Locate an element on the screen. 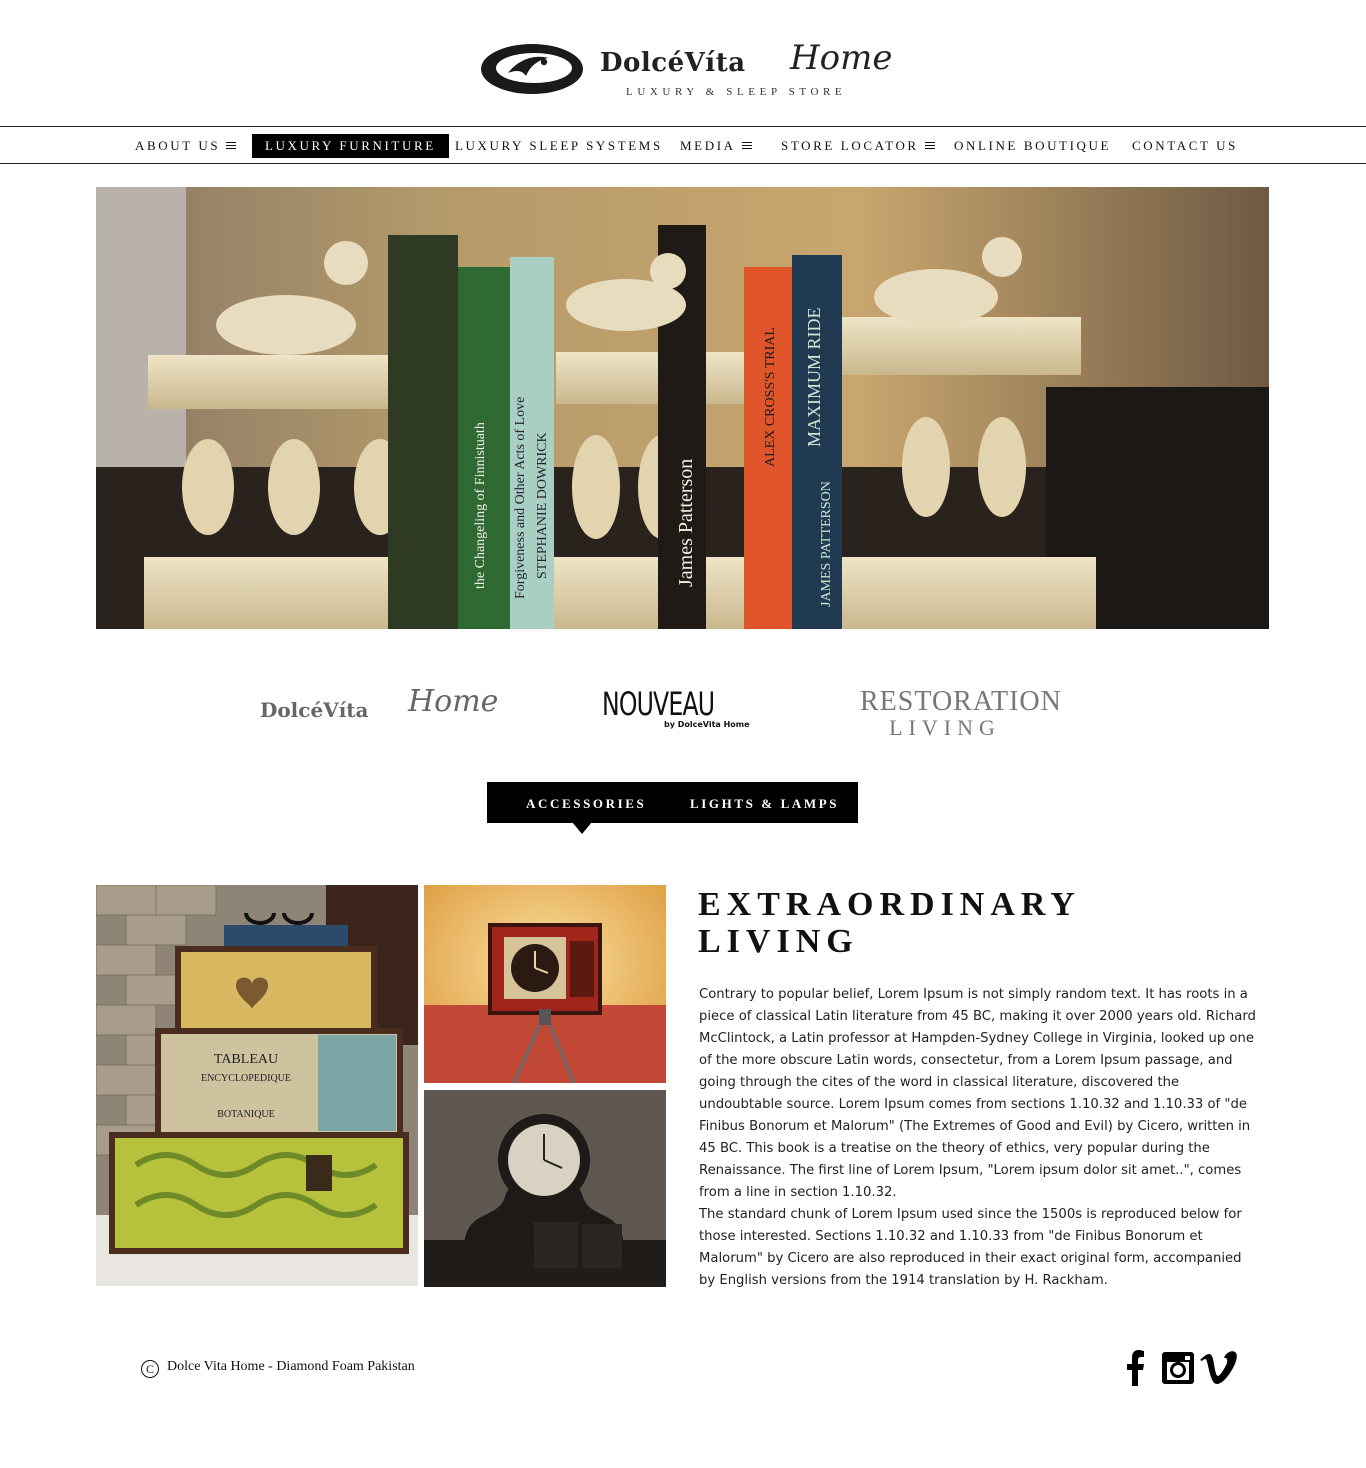 Image resolution: width=1366 pixels, height=1468 pixels. nav-label: MEDIA is located at coordinates (708, 145).